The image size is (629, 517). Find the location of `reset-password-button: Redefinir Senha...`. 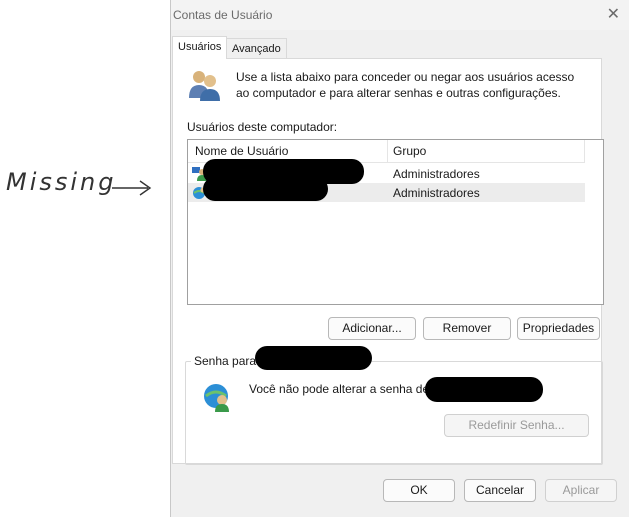

reset-password-button: Redefinir Senha... is located at coordinates (516, 425).